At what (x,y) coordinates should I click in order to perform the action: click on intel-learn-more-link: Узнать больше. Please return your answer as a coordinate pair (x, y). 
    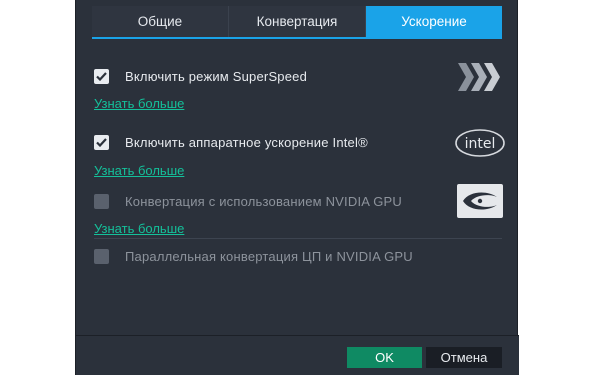
    Looking at the image, I should click on (139, 170).